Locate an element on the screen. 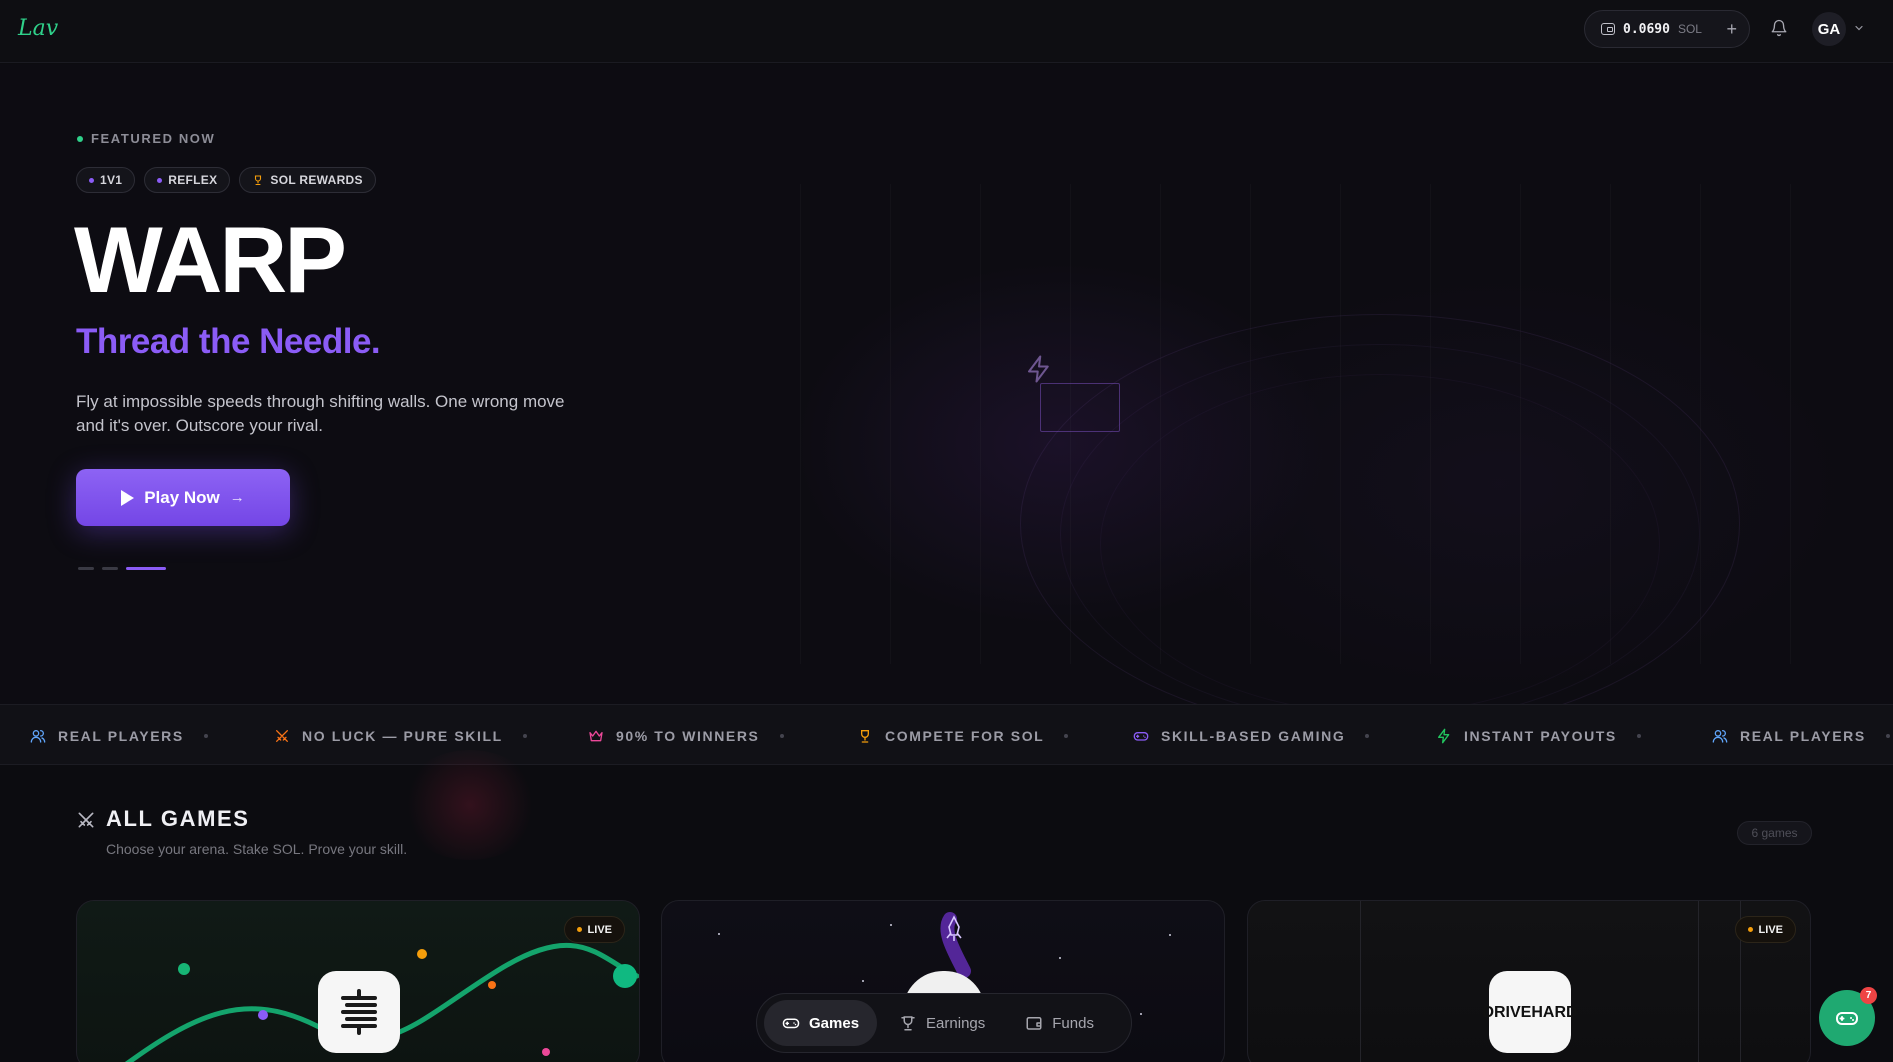 The width and height of the screenshot is (1893, 1062). nav-label: Funds is located at coordinates (1073, 1023).